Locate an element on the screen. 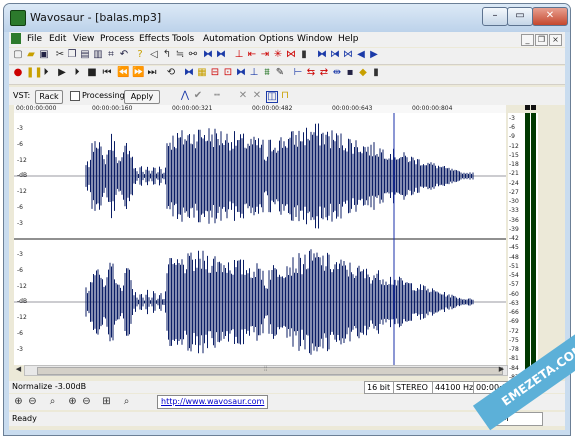 The width and height of the screenshot is (575, 441). nav-split-icon: ⧓ is located at coordinates (322, 55).